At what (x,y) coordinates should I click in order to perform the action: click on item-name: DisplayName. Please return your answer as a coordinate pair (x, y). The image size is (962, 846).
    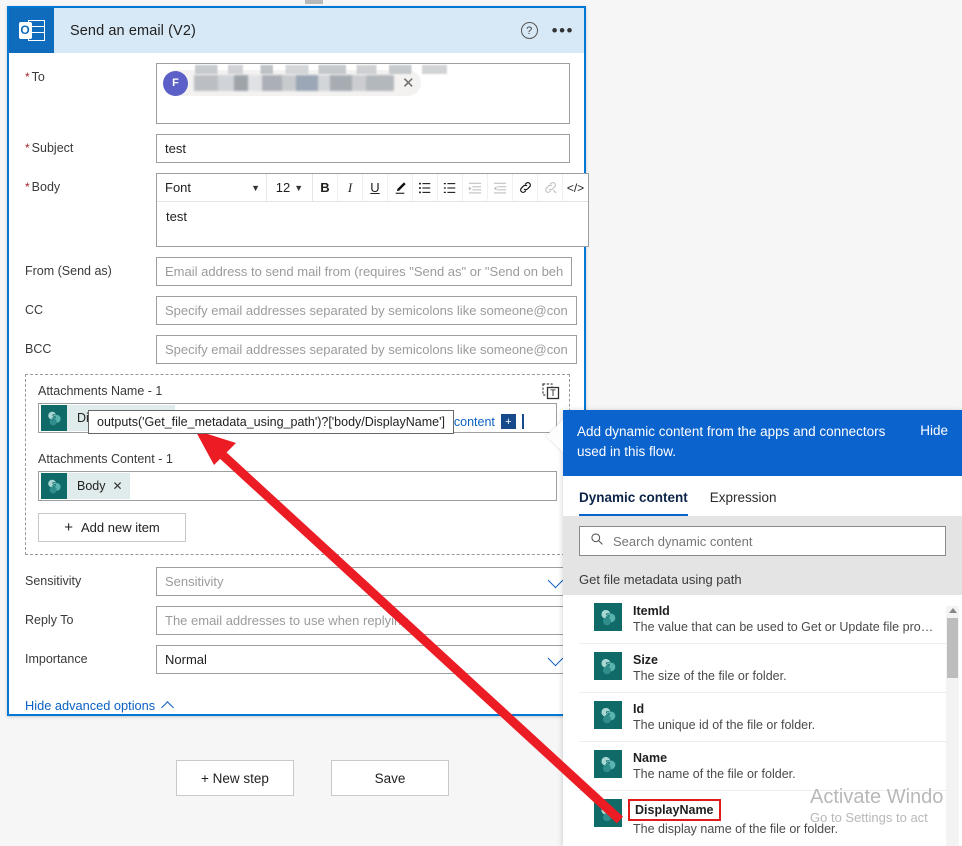
    Looking at the image, I should click on (674, 810).